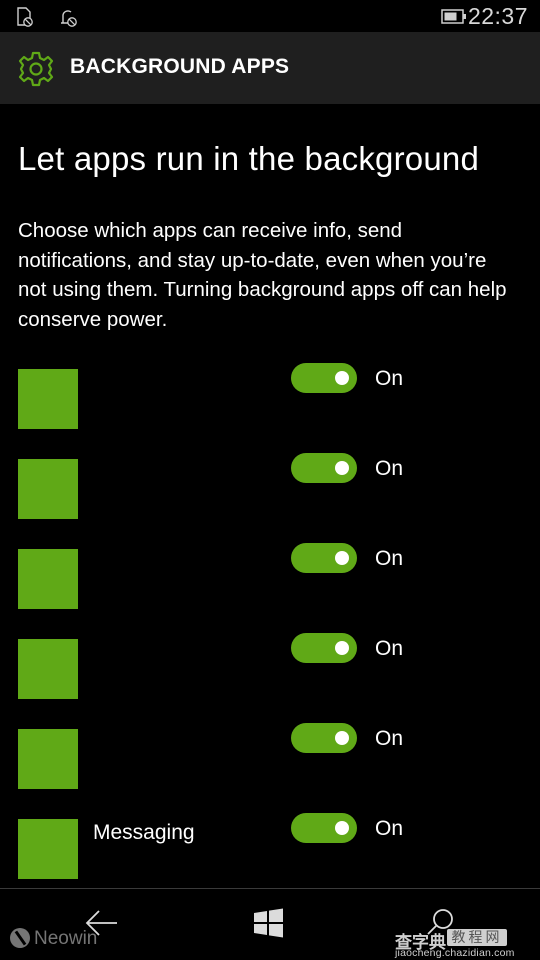 The height and width of the screenshot is (960, 540). What do you see at coordinates (453, 16) in the screenshot?
I see `battery-icon` at bounding box center [453, 16].